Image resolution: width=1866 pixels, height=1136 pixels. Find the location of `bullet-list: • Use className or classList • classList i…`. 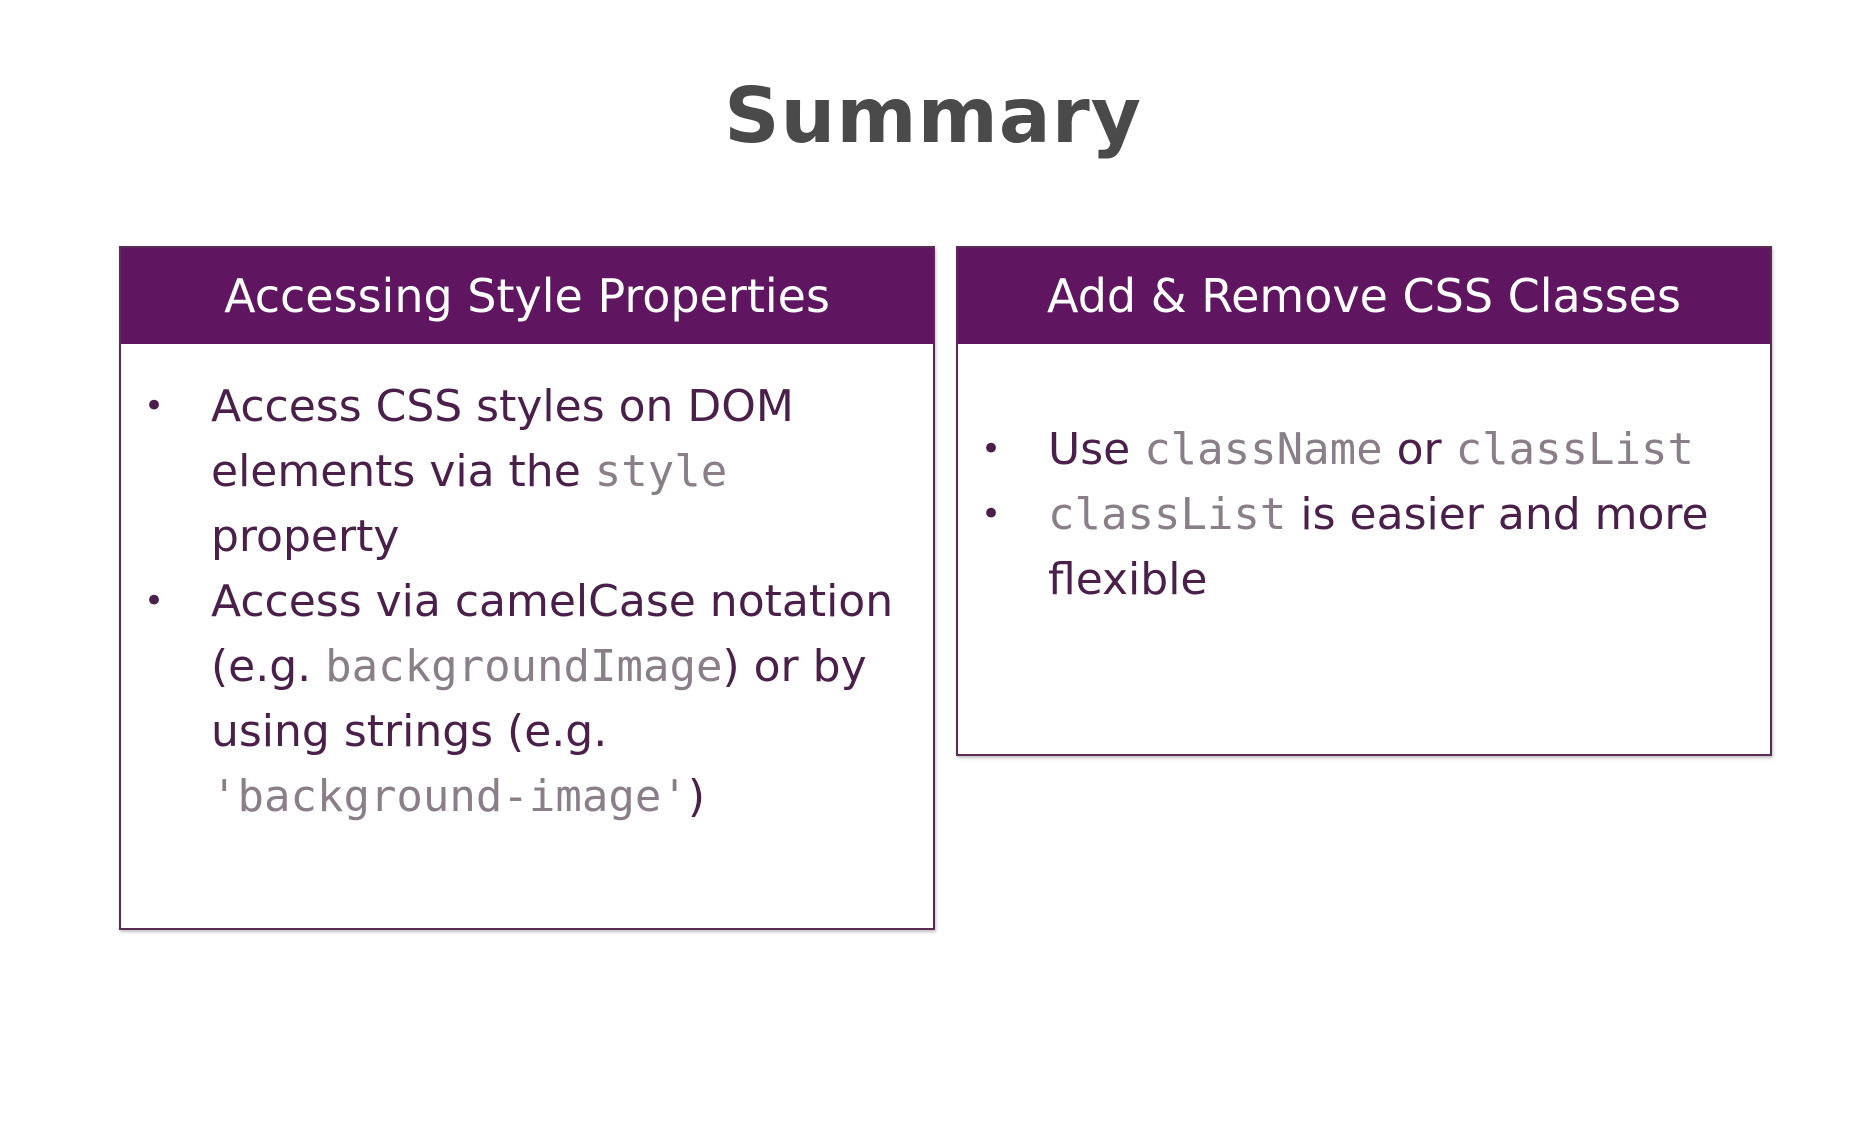

bullet-list: • Use className or classList • classList i… is located at coordinates (1349, 514).